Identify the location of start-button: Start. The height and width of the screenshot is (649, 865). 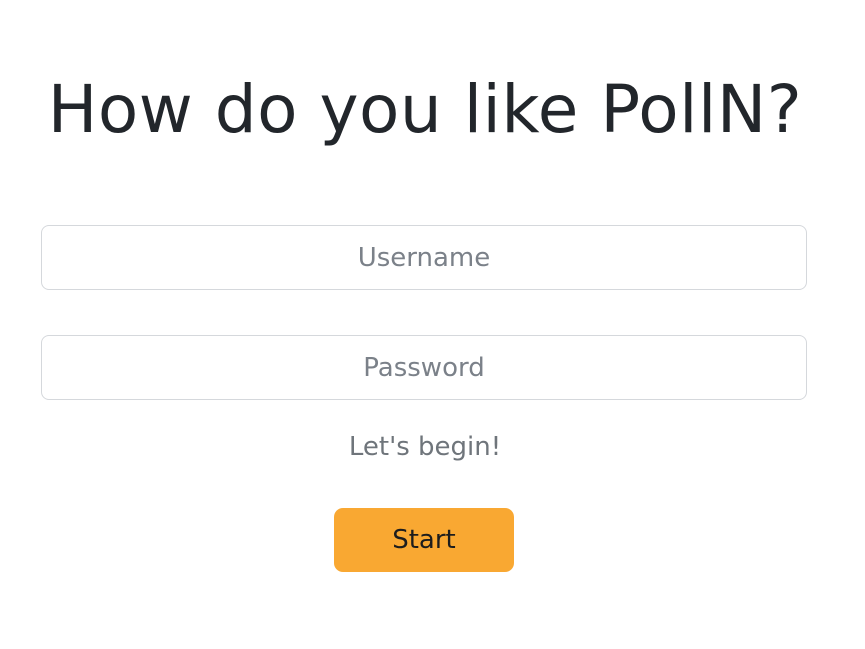
(424, 540).